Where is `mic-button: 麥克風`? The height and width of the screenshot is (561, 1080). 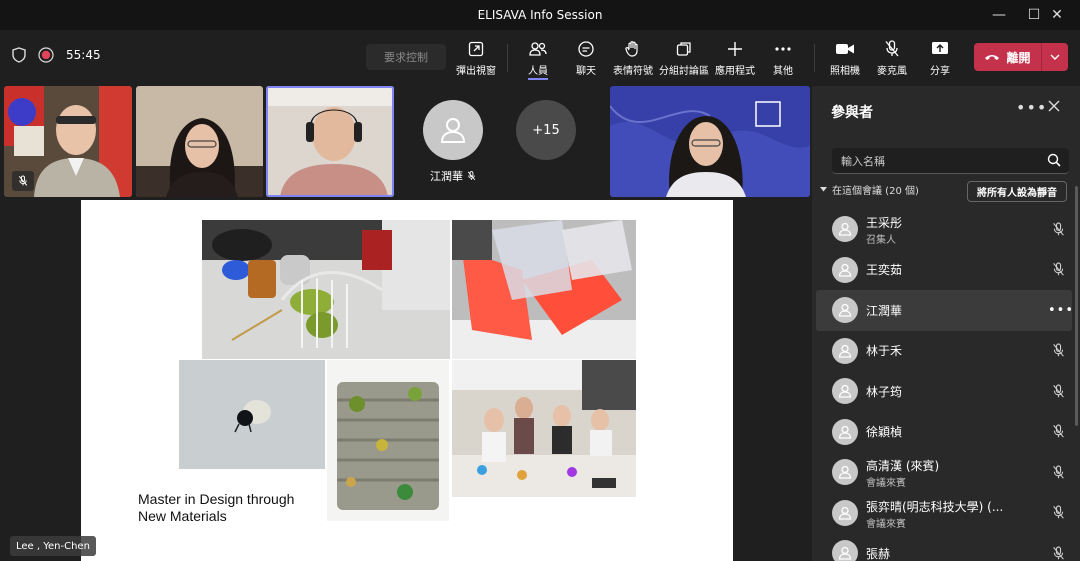
mic-button: 麥克風 is located at coordinates (892, 59).